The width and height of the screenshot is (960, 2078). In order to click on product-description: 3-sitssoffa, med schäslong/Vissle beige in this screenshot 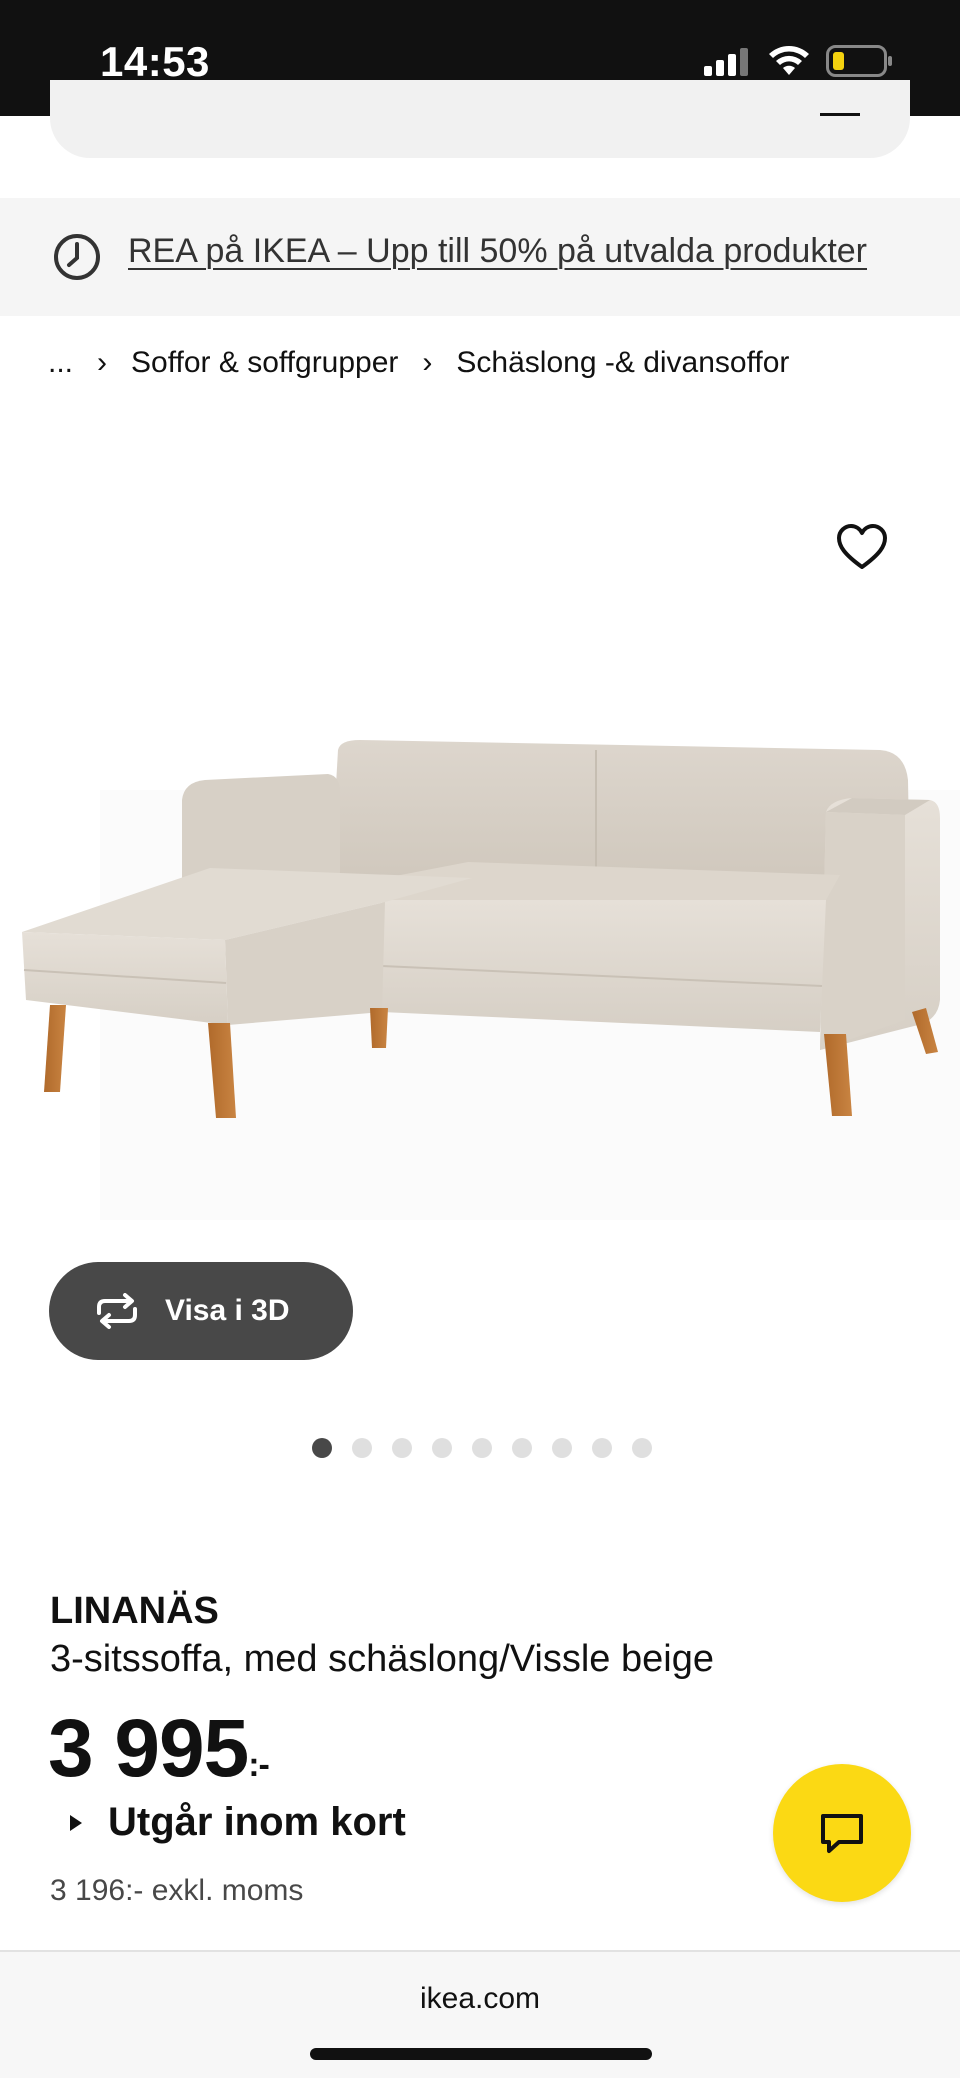, I will do `click(382, 1659)`.